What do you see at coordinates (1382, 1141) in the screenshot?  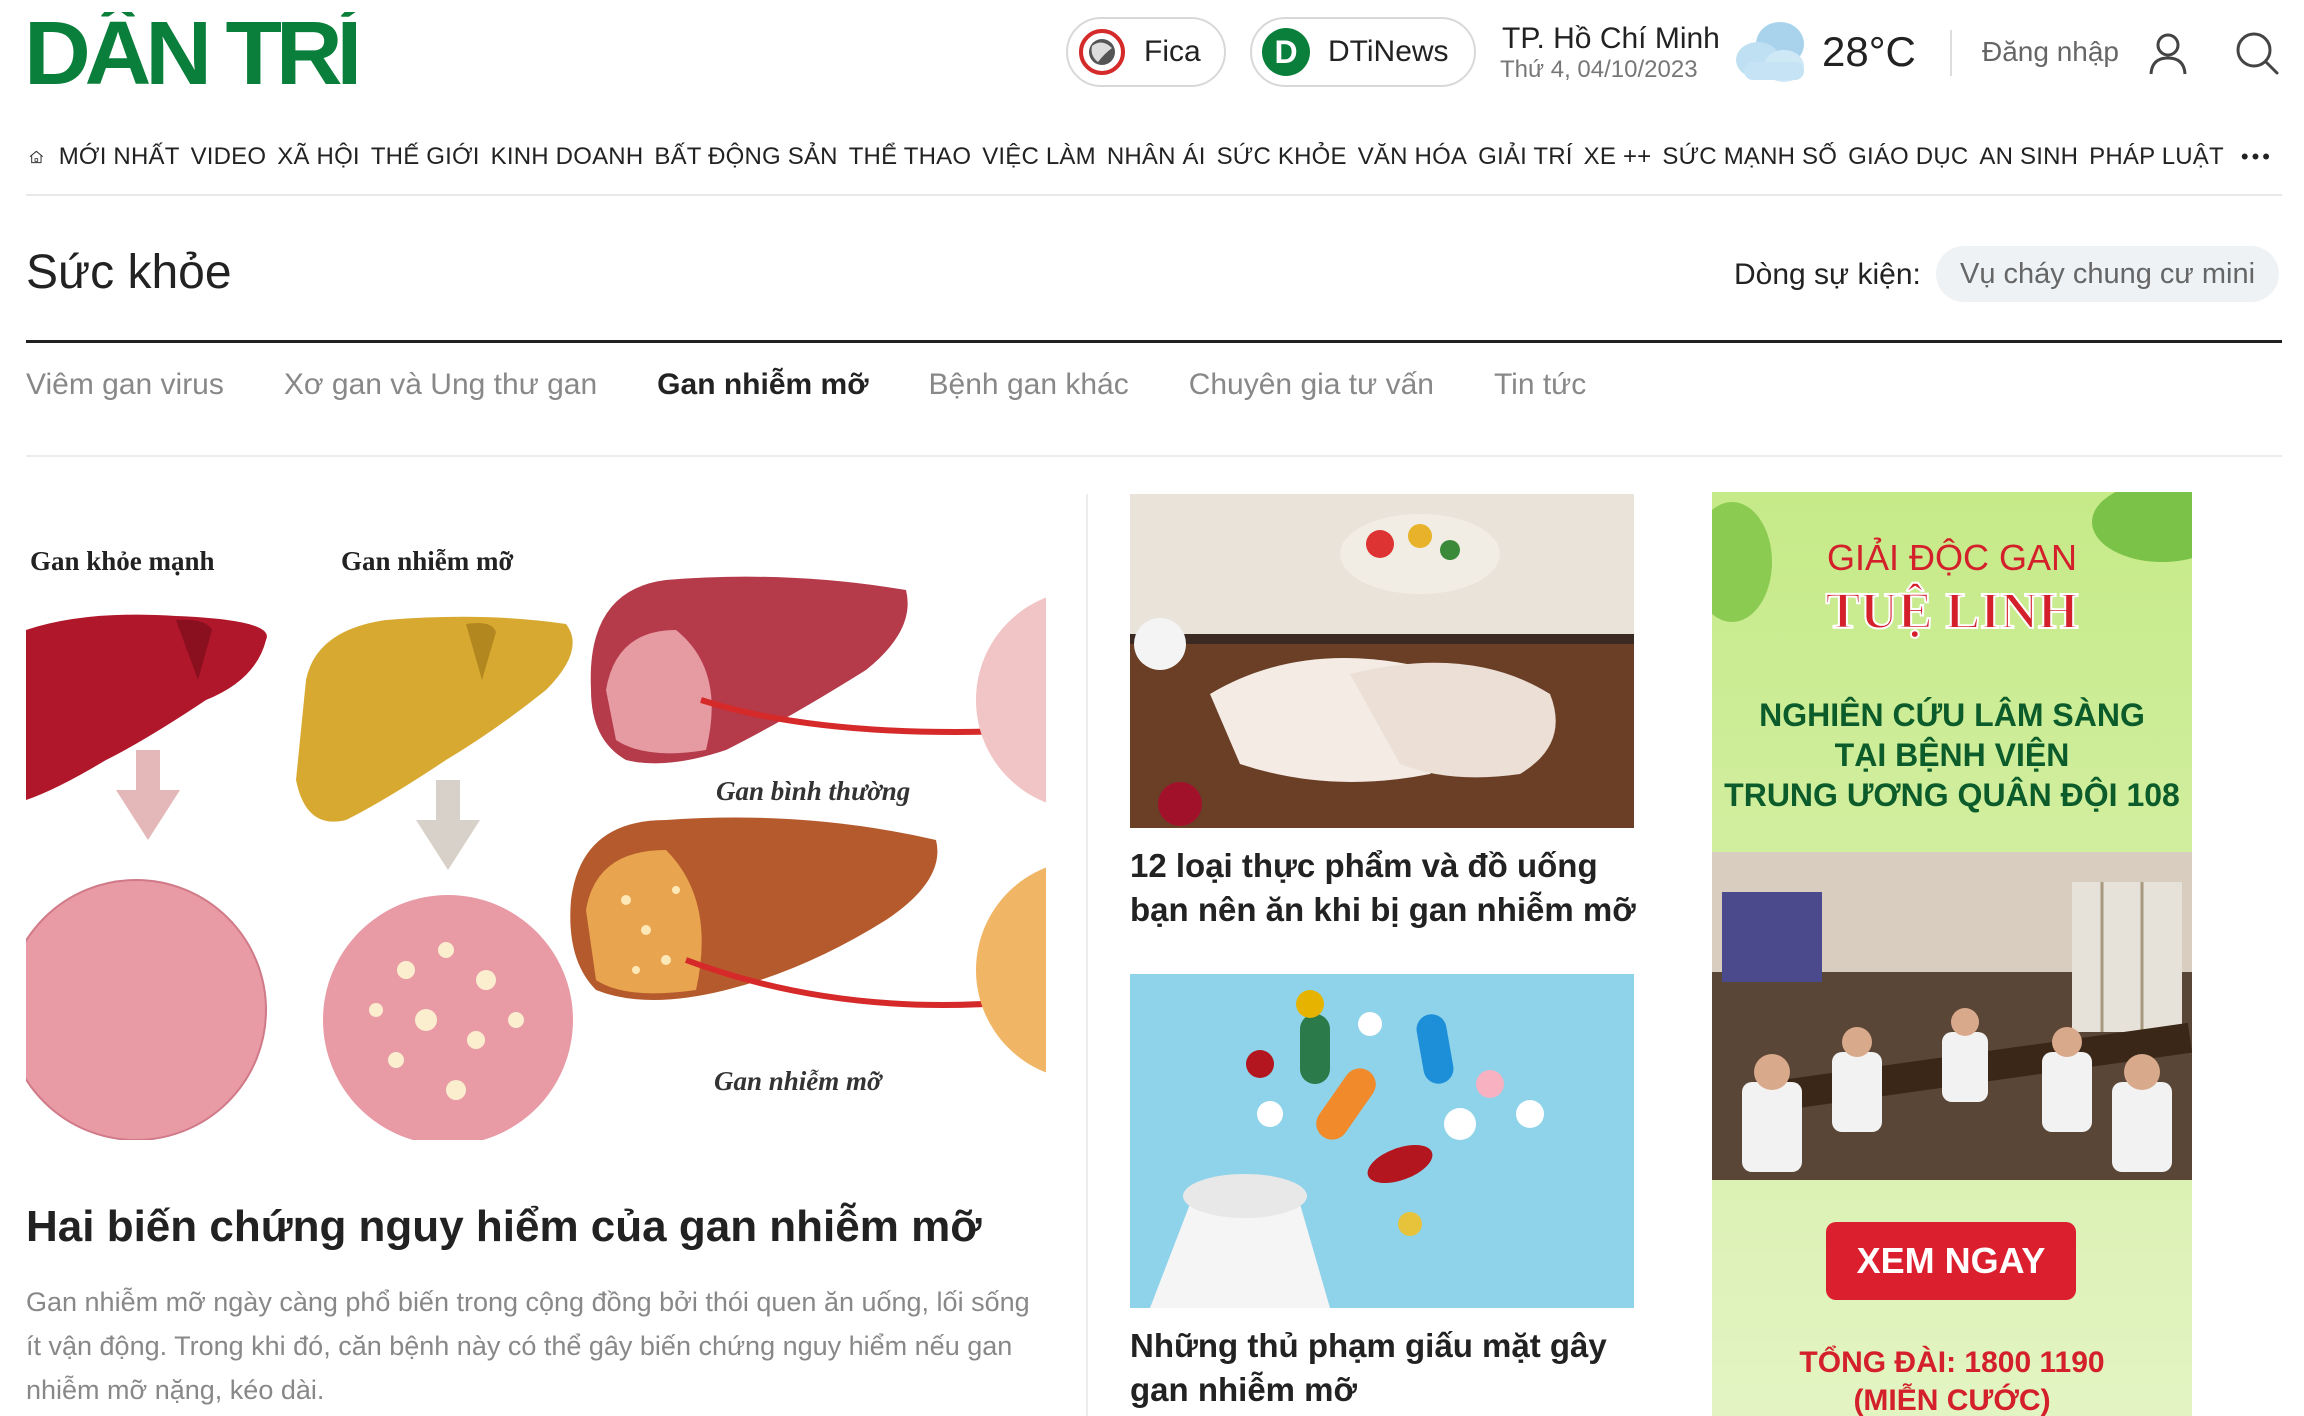 I see `article-image-pills` at bounding box center [1382, 1141].